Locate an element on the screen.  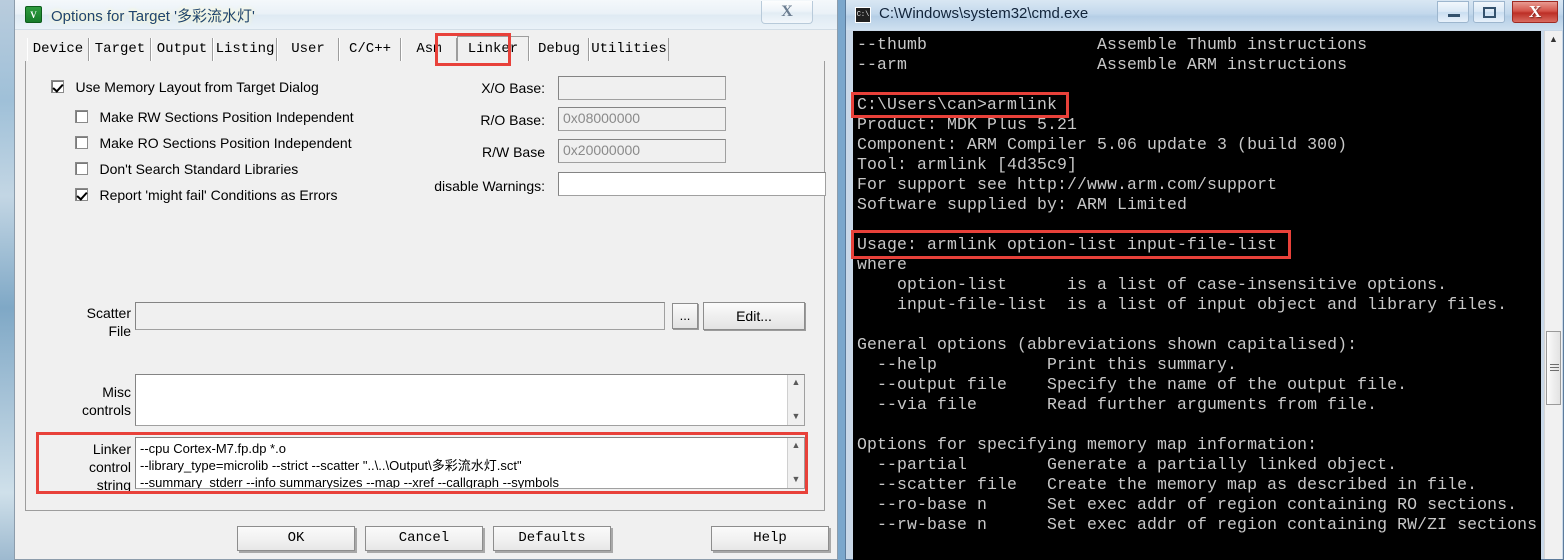
ro-base-input: 0x08000000 is located at coordinates (642, 119).